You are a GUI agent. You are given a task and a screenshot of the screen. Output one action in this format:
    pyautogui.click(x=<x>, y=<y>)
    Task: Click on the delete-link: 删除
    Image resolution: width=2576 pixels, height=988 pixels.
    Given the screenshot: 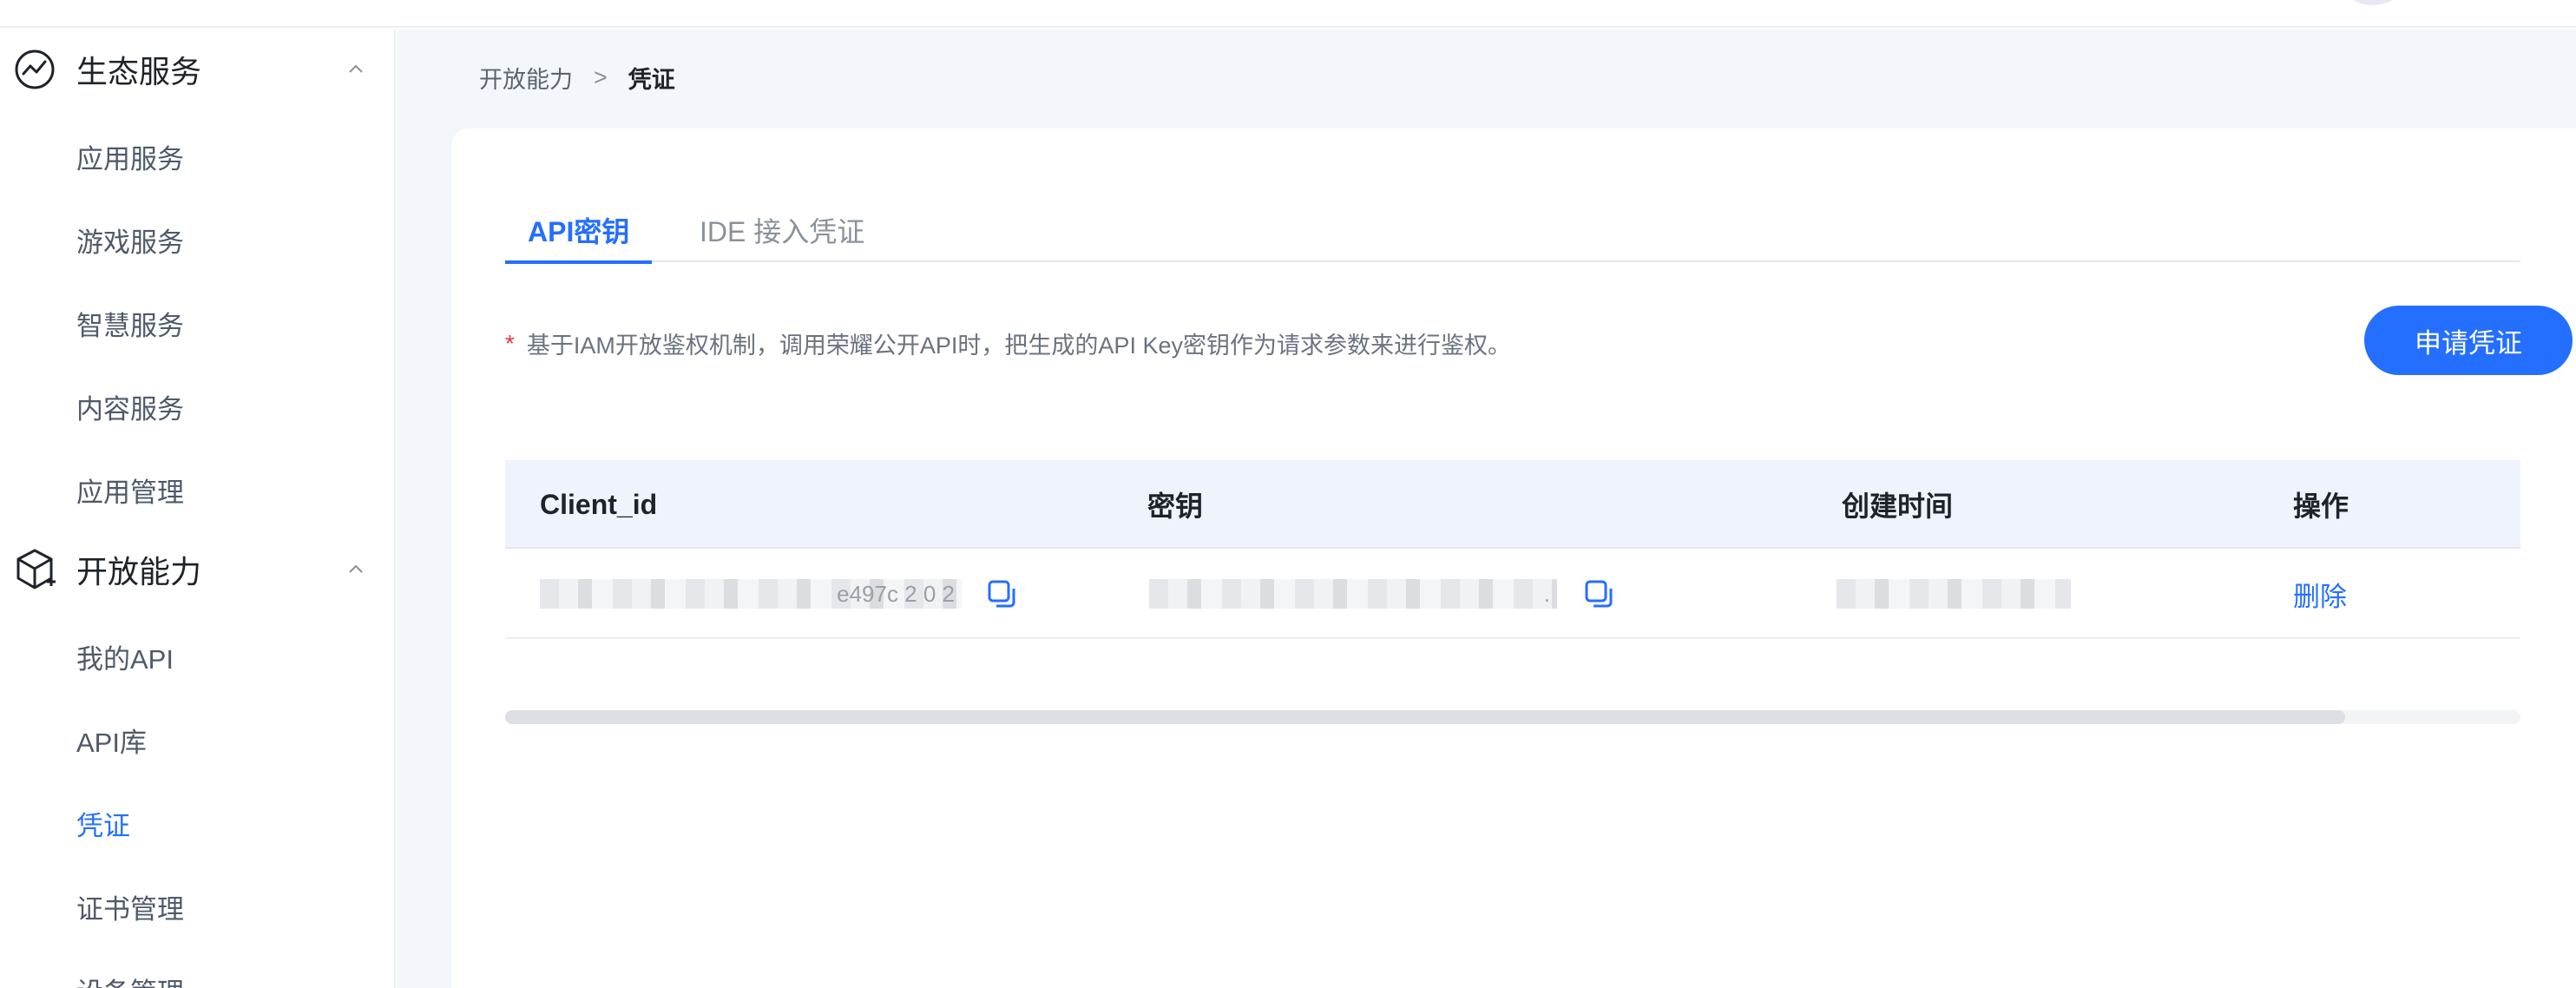 What is the action you would take?
    pyautogui.click(x=2320, y=594)
    